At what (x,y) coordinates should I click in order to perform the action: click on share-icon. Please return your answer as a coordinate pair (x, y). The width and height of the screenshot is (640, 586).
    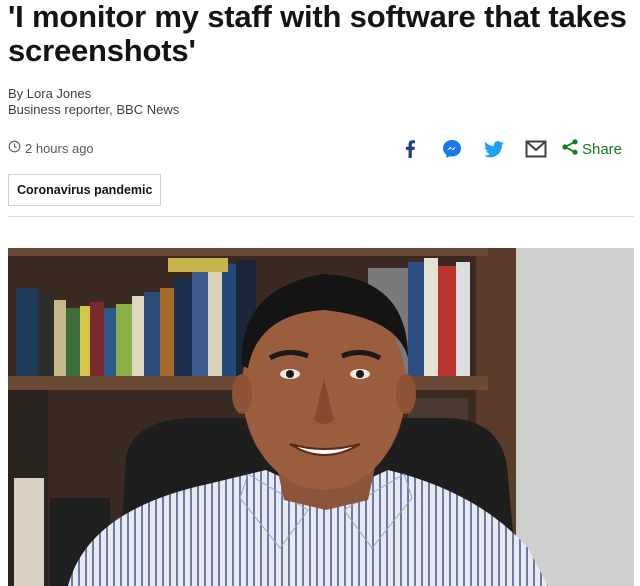
    Looking at the image, I should click on (570, 149).